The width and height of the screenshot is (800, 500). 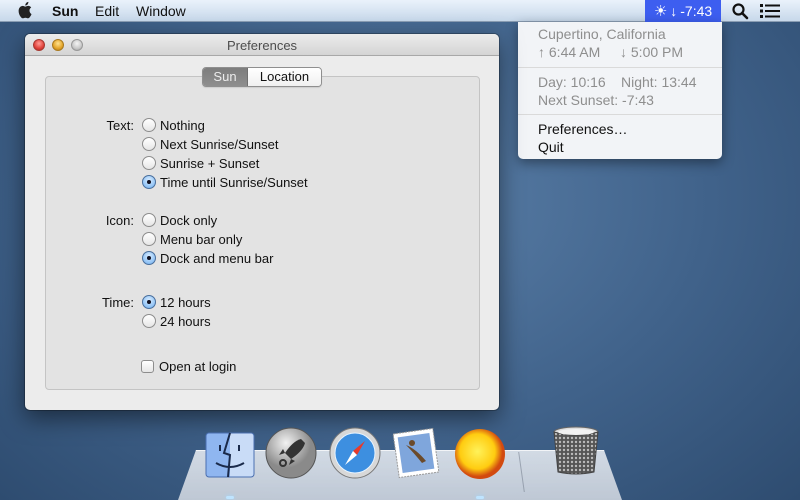 I want to click on radio-label: 12 hours, so click(x=185, y=302).